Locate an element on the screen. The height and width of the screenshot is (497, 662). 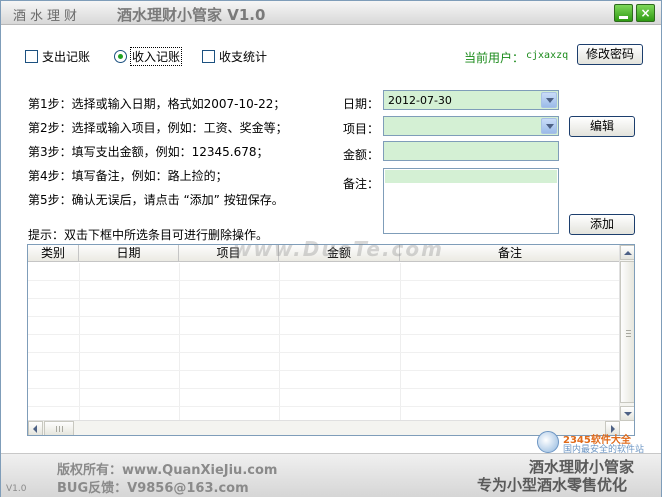
version-label: V1.0 is located at coordinates (16, 489).